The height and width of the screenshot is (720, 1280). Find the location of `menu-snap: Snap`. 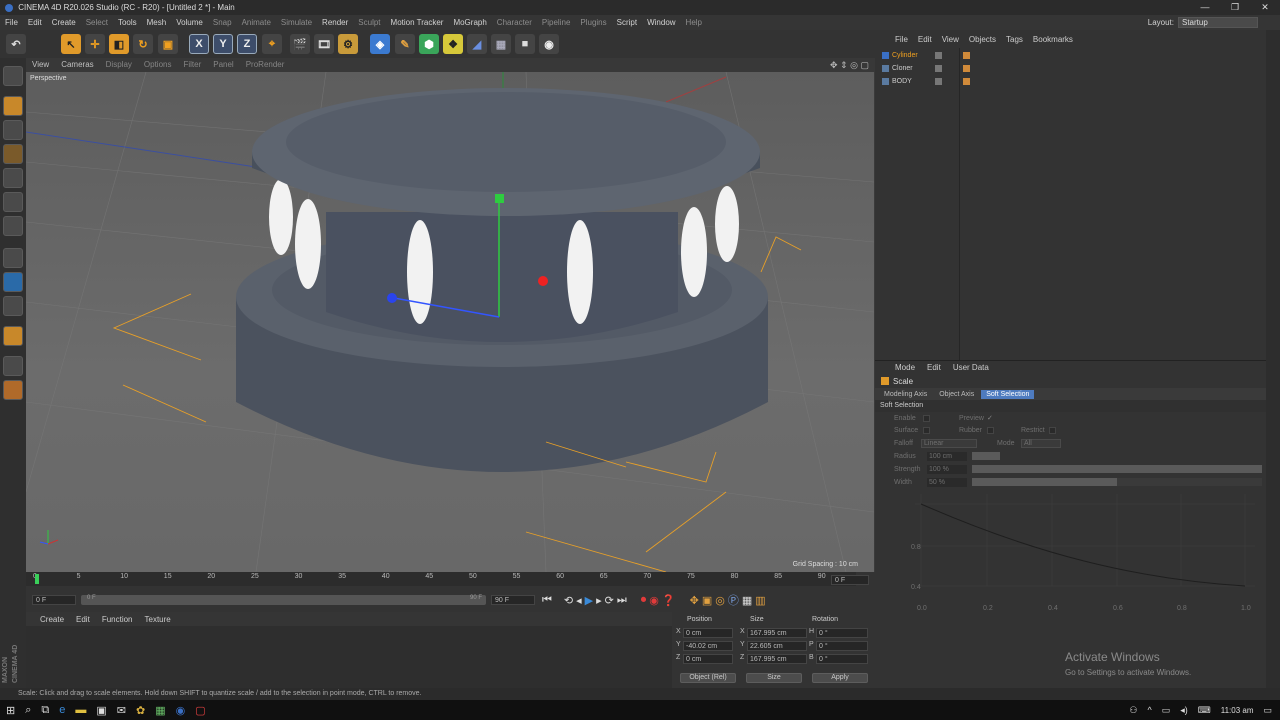

menu-snap: Snap is located at coordinates (222, 22).